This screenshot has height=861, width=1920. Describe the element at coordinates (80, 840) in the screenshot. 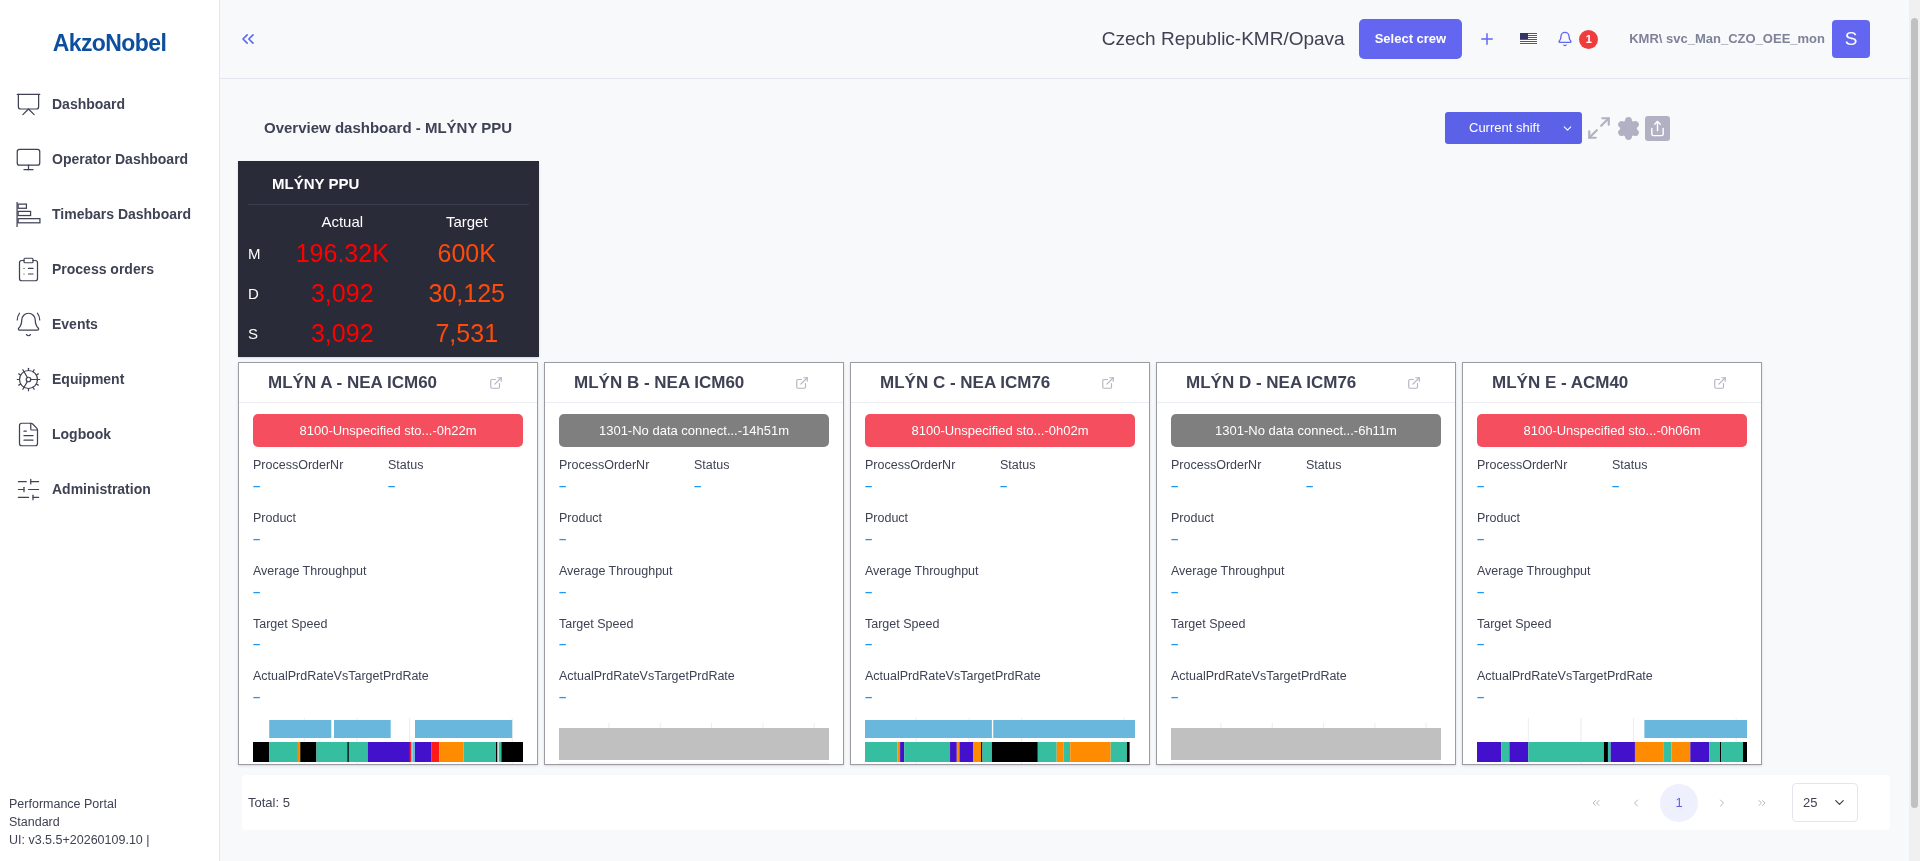

I see `version-text: UI: v3.5.5+20260109.10 |` at that location.